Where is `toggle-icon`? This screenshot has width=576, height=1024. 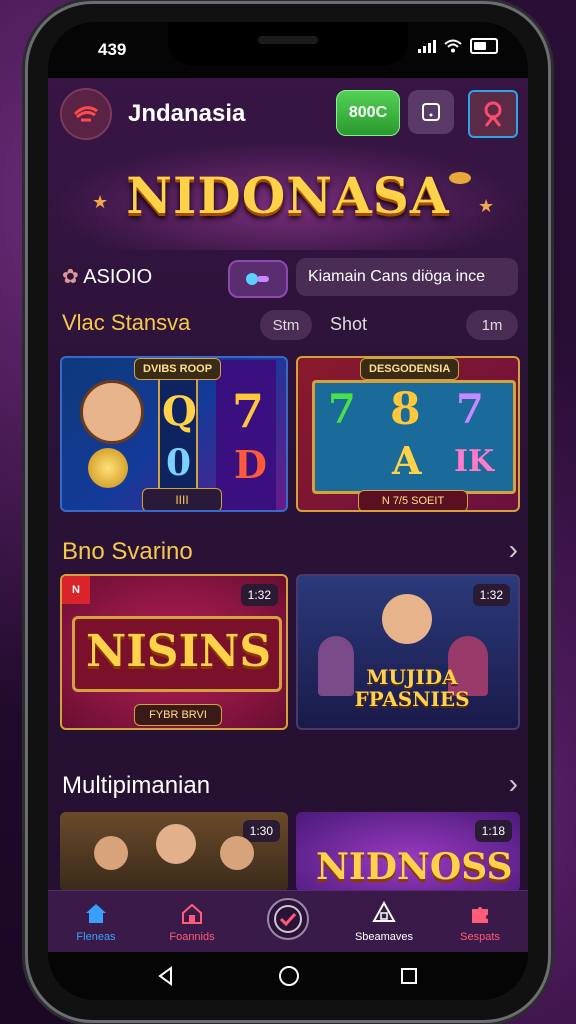
toggle-icon is located at coordinates (257, 279).